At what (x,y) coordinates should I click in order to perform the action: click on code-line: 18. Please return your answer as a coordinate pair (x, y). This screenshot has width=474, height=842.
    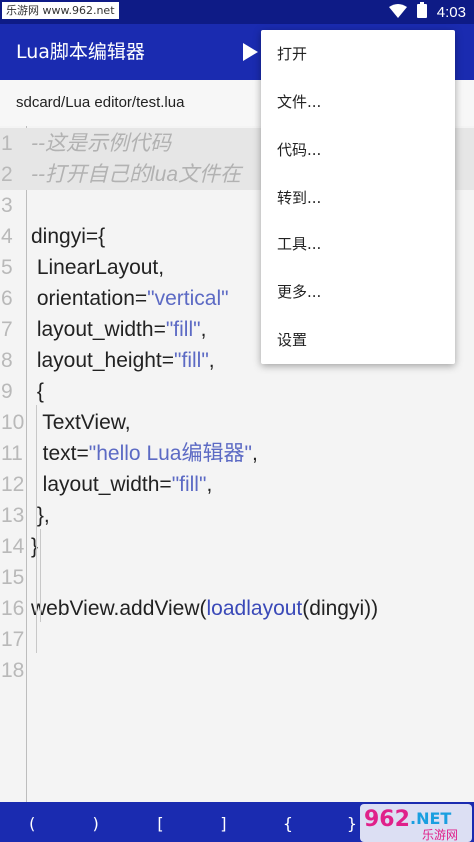
    Looking at the image, I should click on (237, 670).